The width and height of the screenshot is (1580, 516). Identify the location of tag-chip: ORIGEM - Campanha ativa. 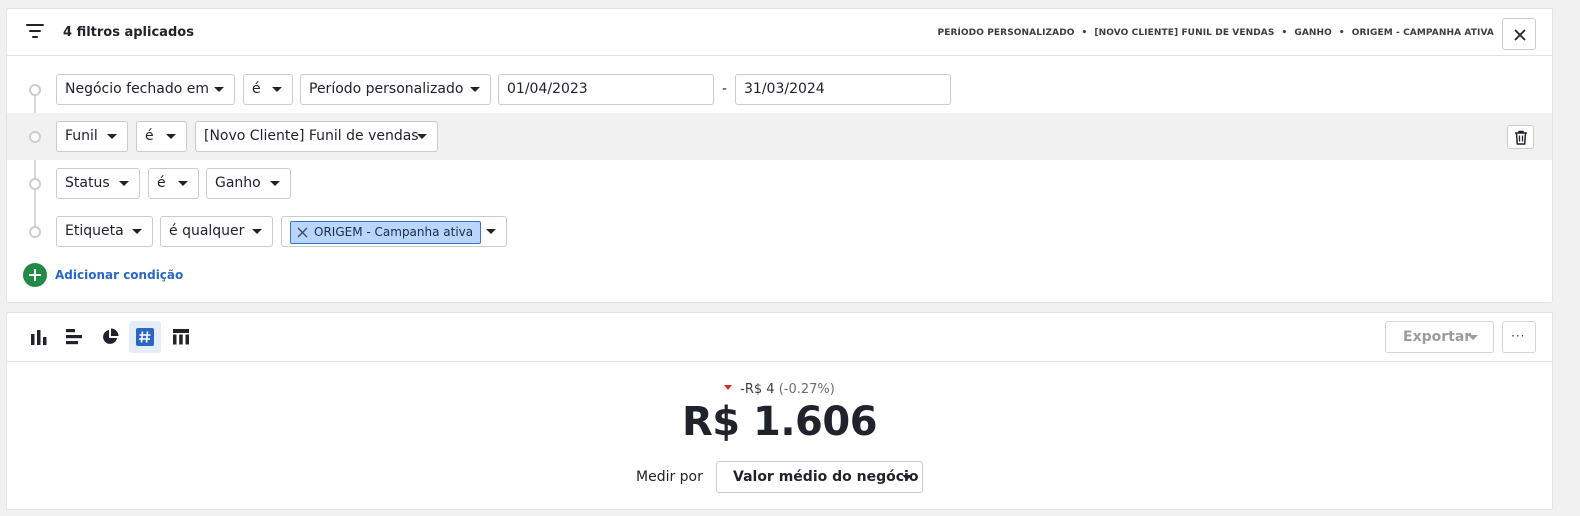
(386, 232).